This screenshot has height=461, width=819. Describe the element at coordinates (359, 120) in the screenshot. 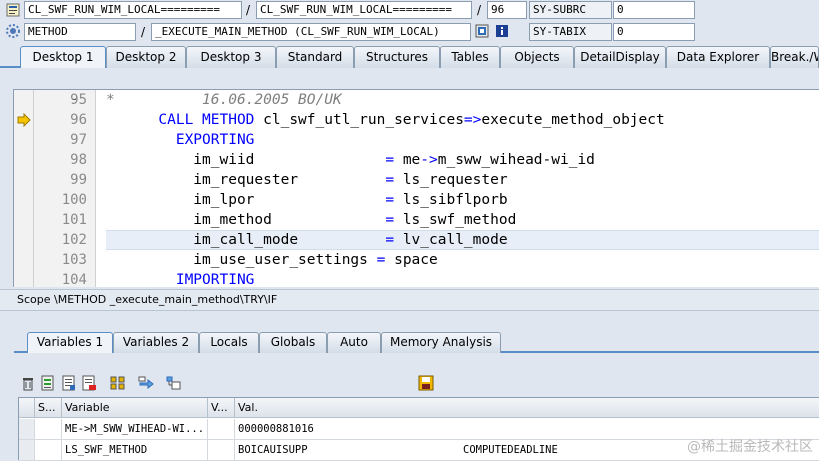

I see `code-token: cl_swf_utl_run_services` at that location.